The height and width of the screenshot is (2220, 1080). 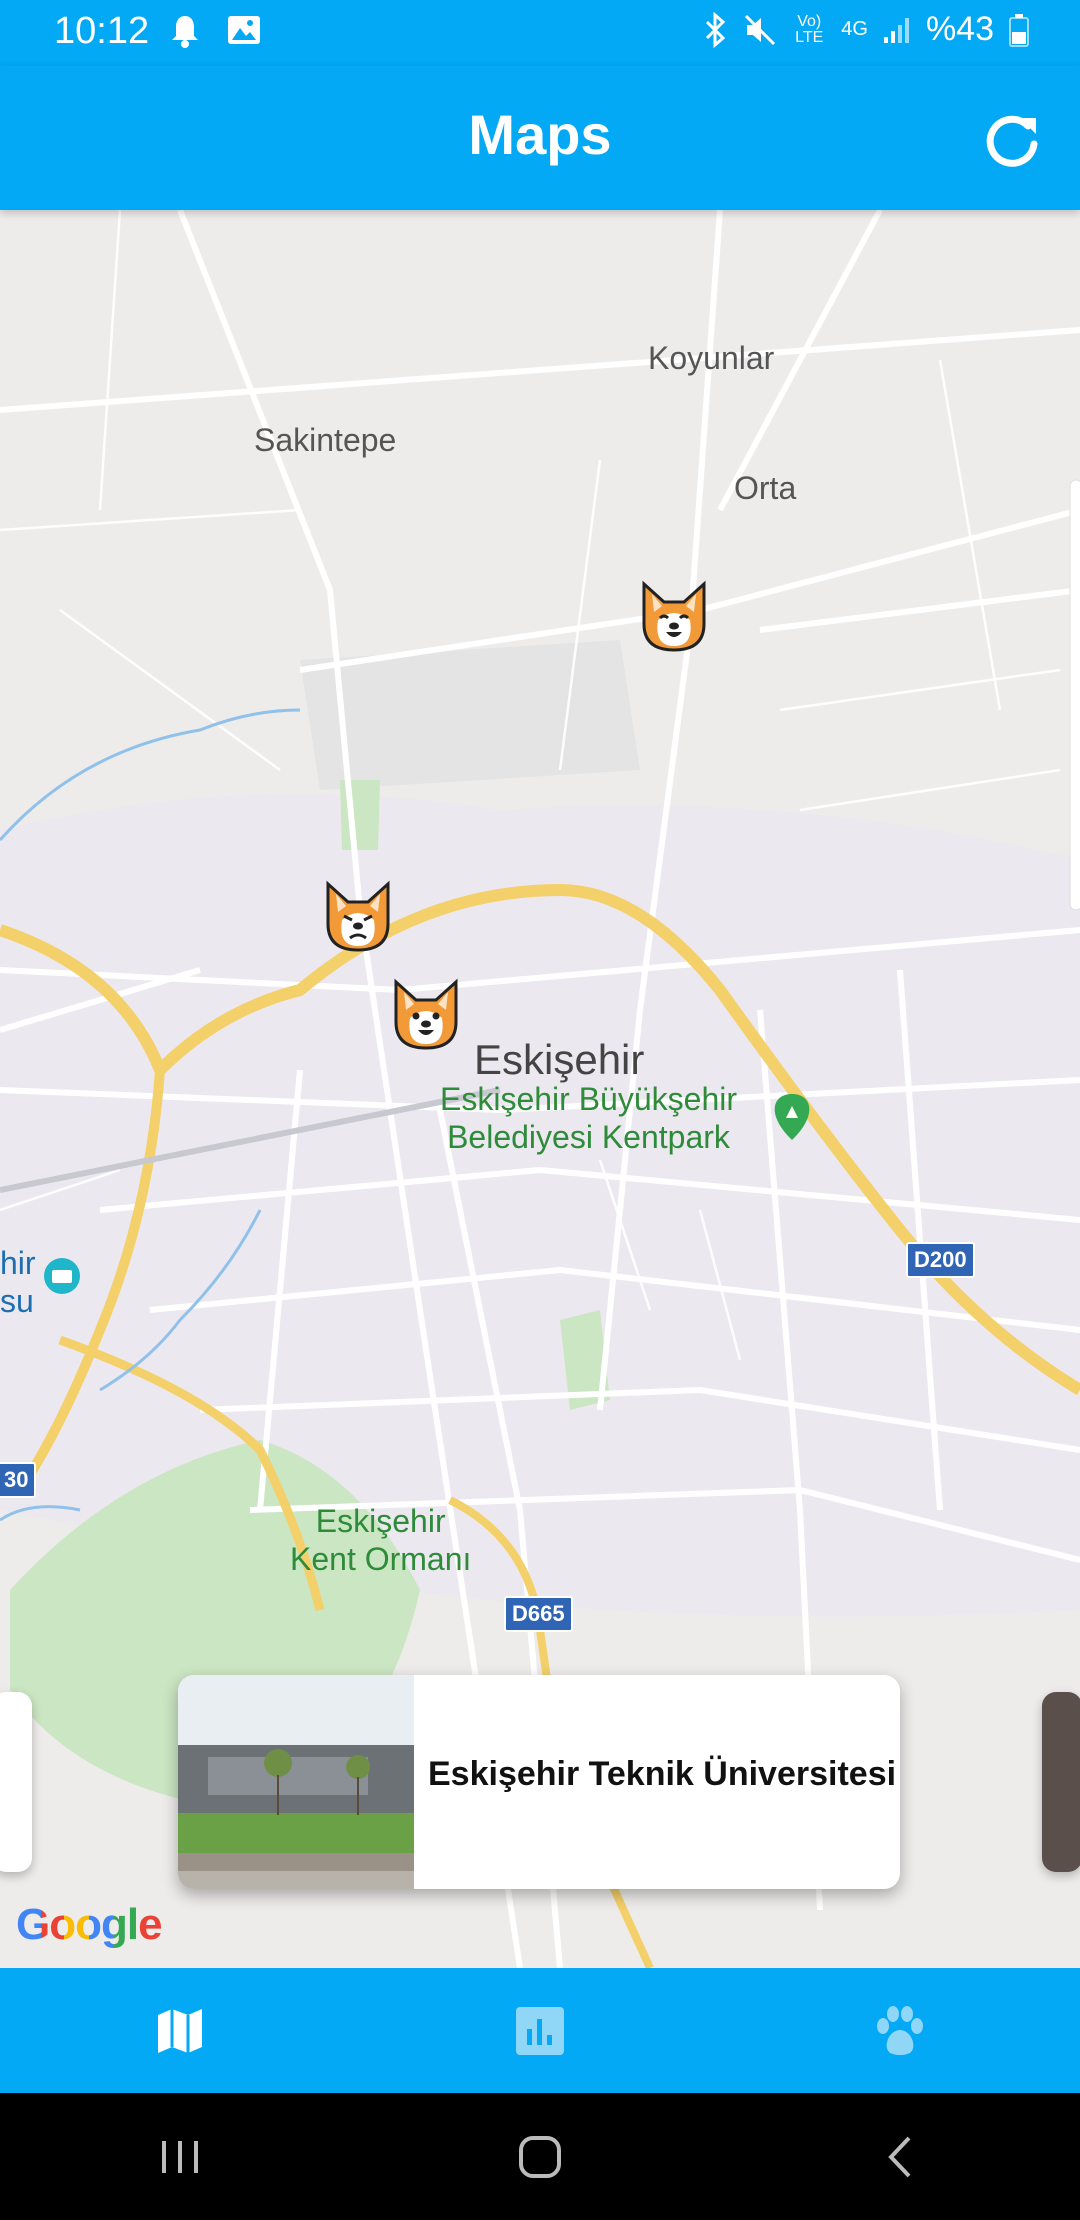 I want to click on google-logo: Google, so click(x=89, y=1924).